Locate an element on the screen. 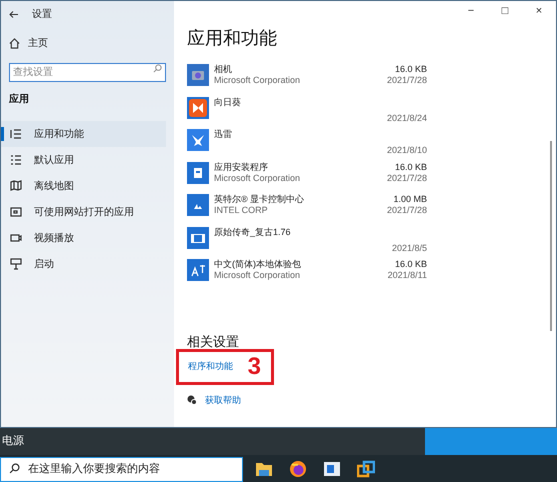 This screenshot has width=557, height=482. app-row: 迅雷 2021/8/10 is located at coordinates (307, 143).